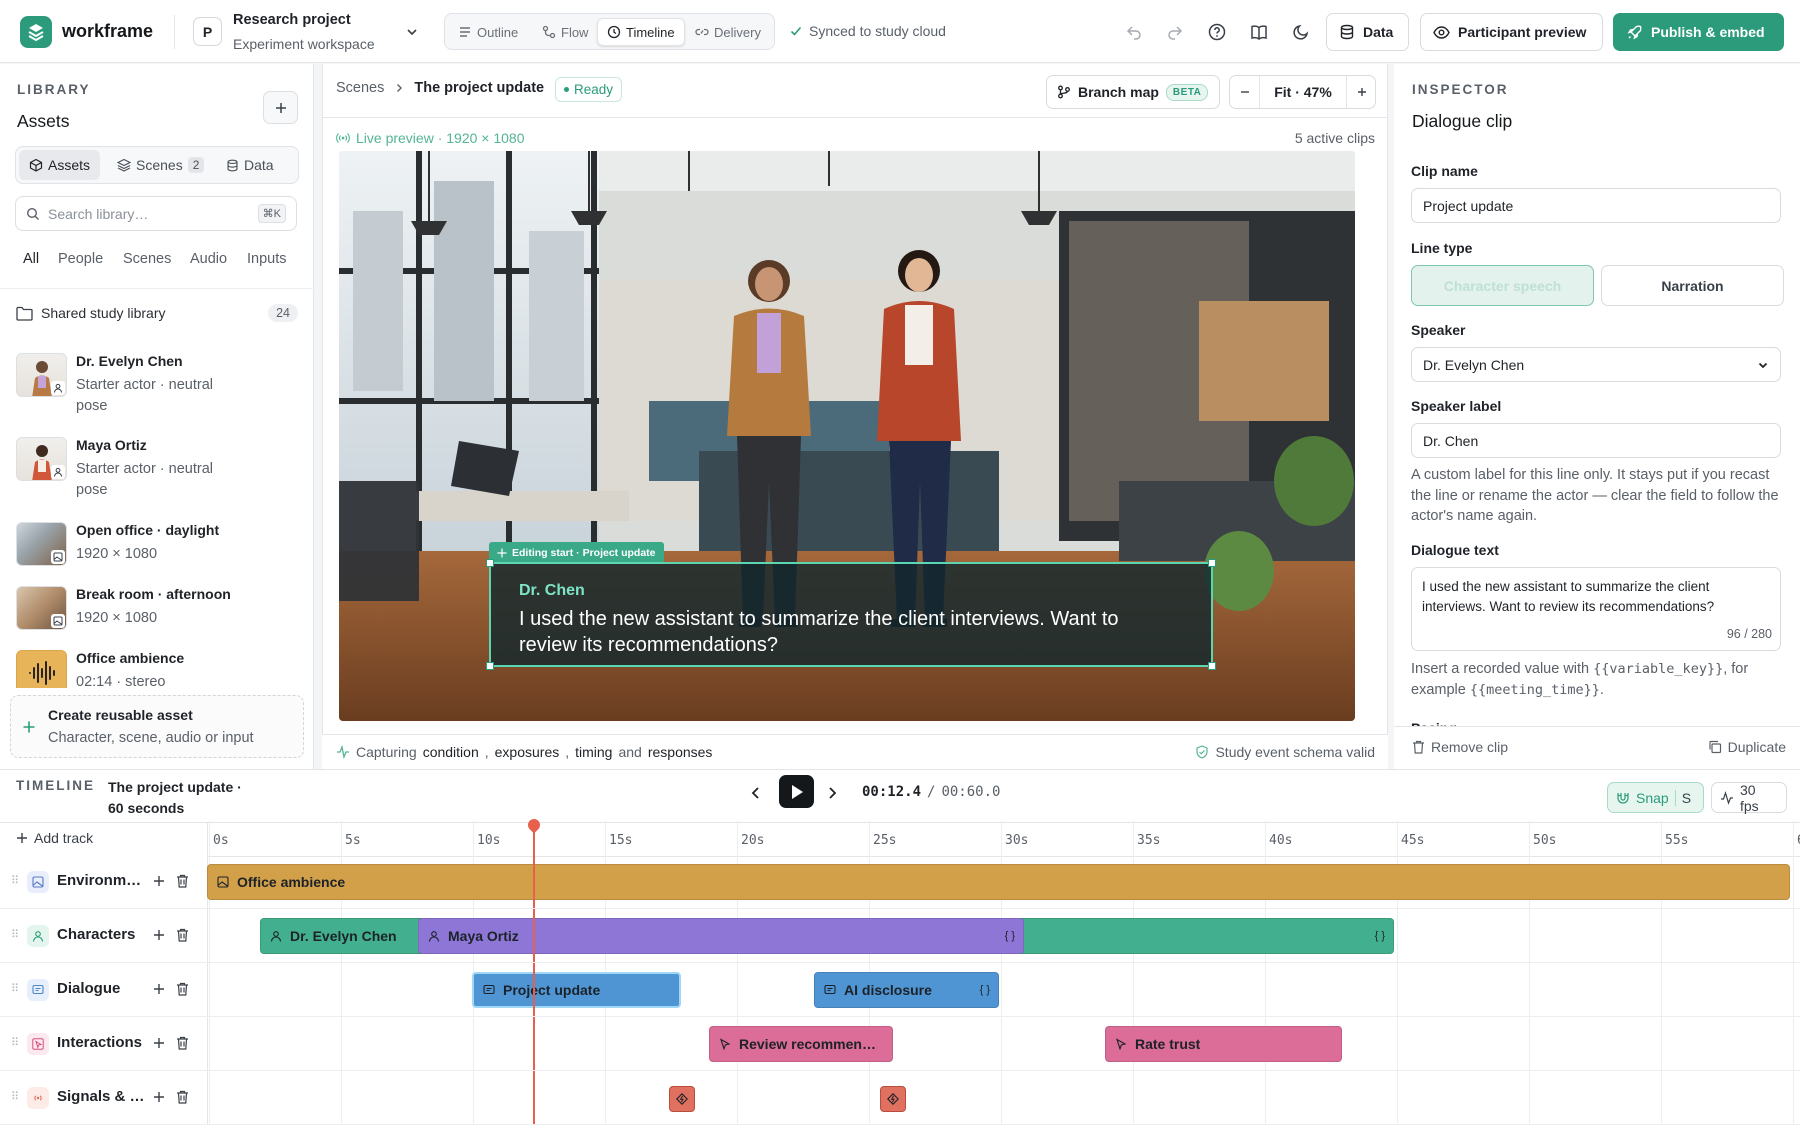  I want to click on branch-map-button: Branch map BETA, so click(1133, 92).